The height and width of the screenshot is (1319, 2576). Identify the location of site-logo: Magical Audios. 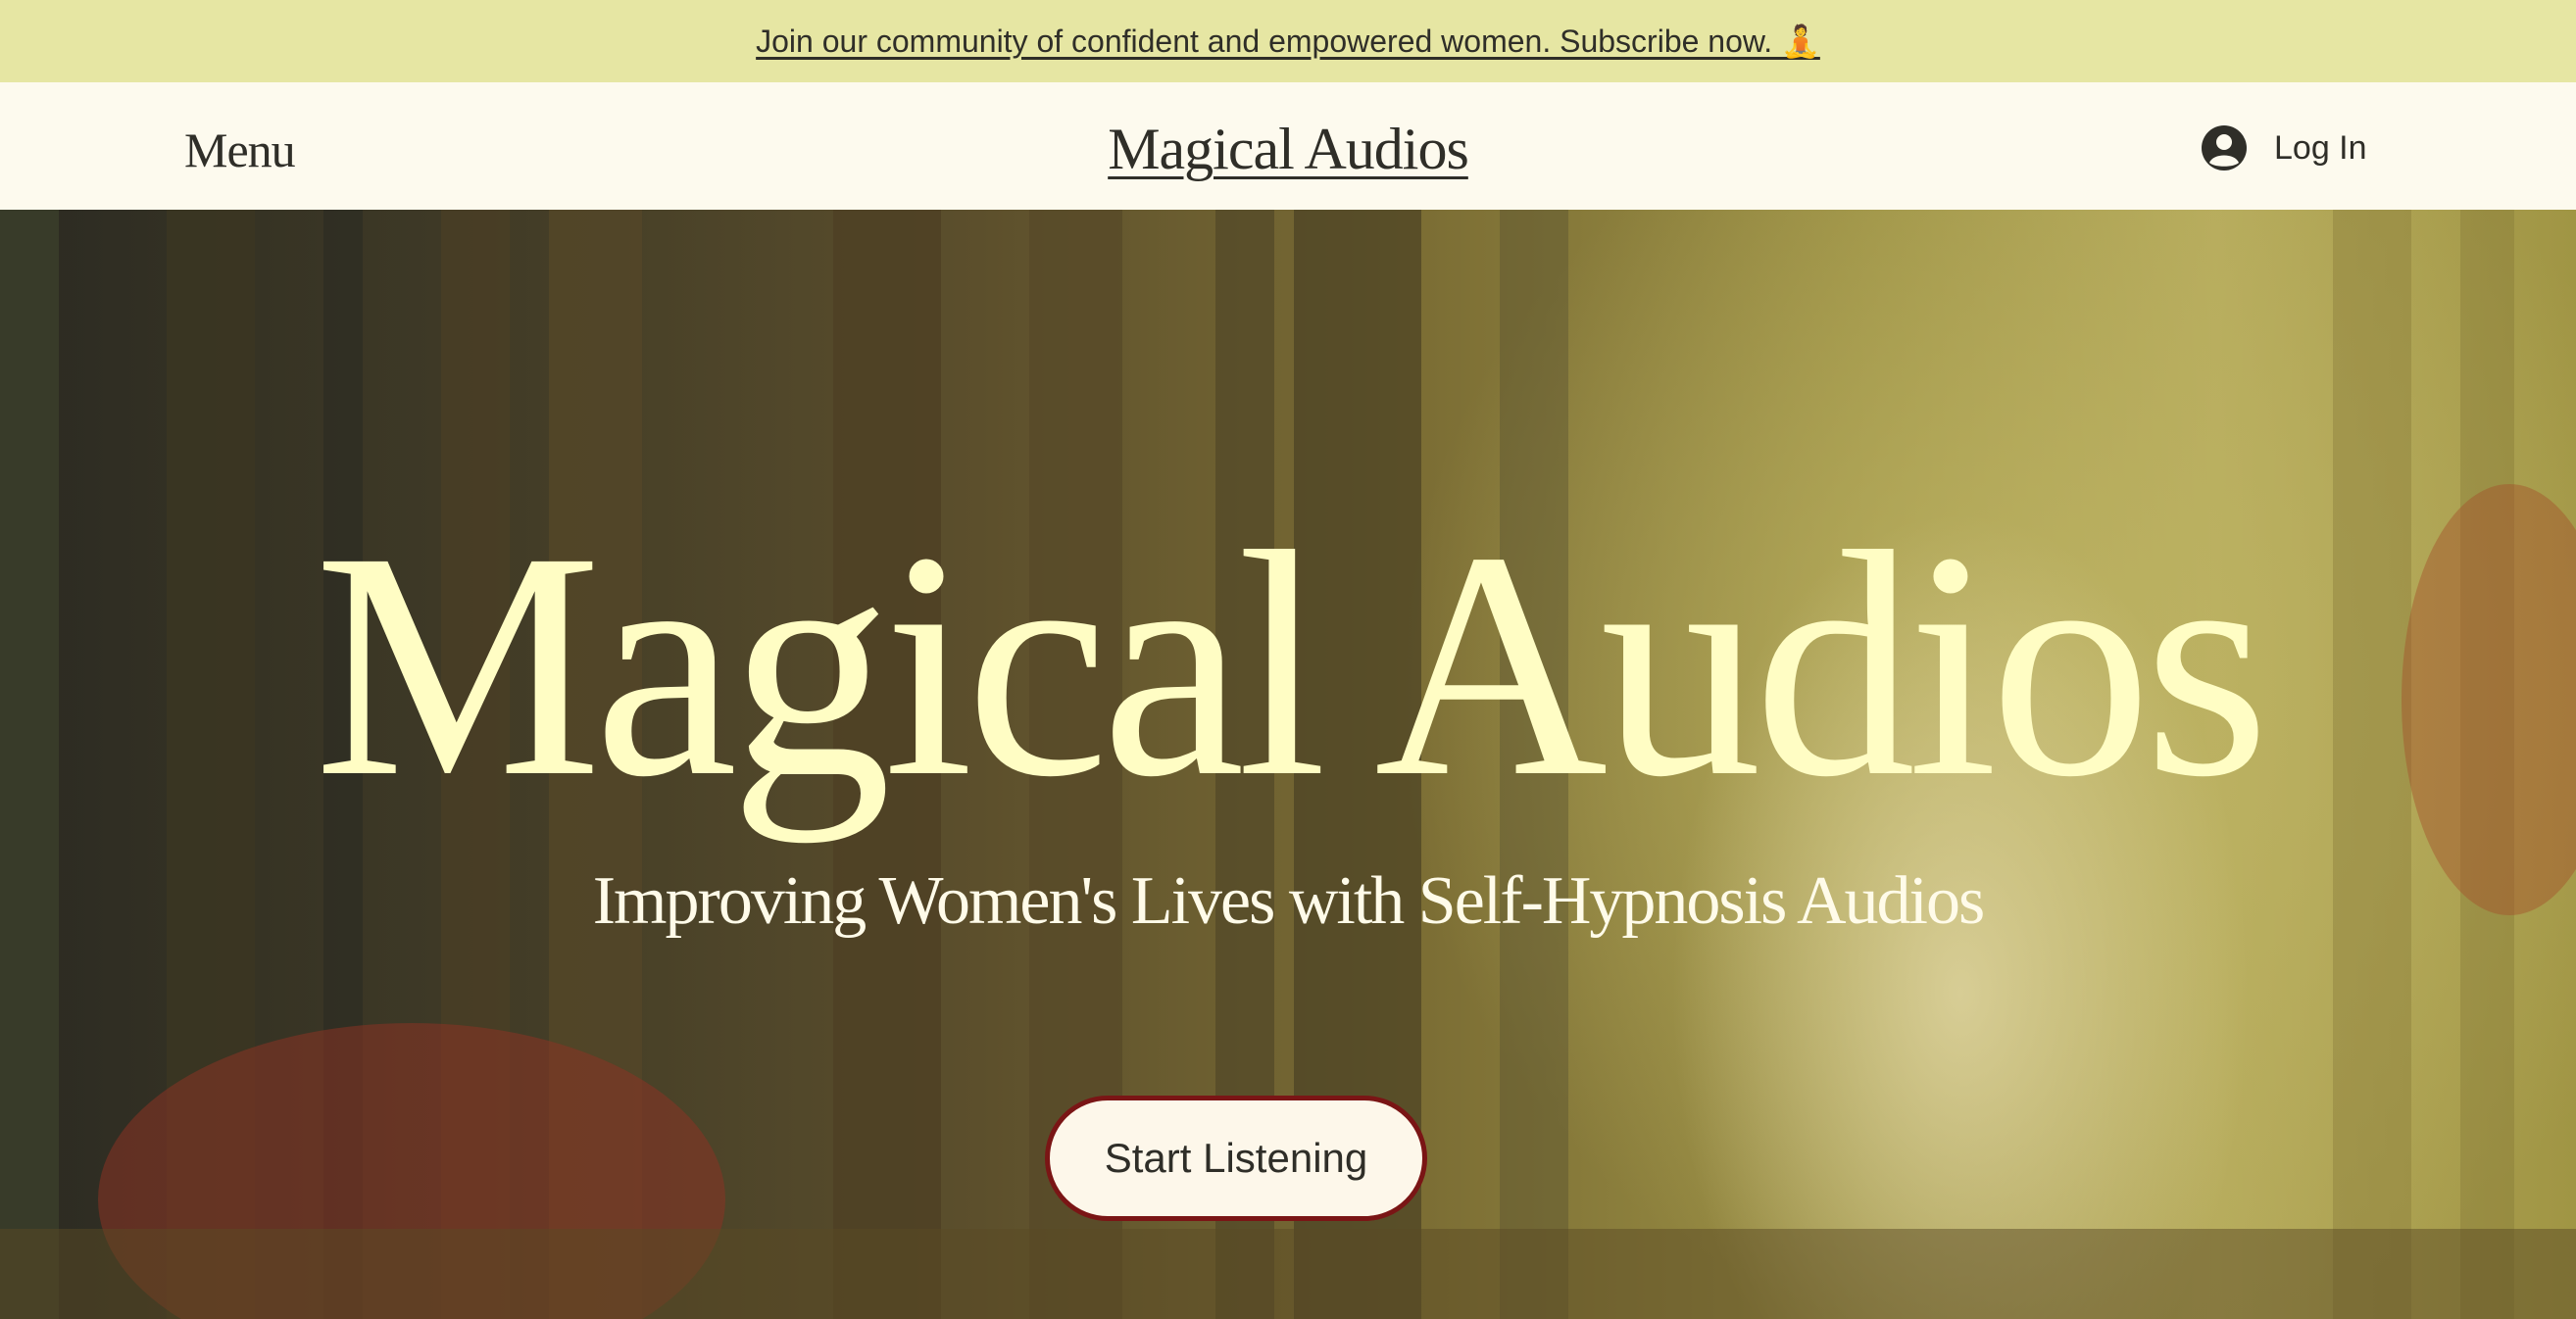
(1288, 149).